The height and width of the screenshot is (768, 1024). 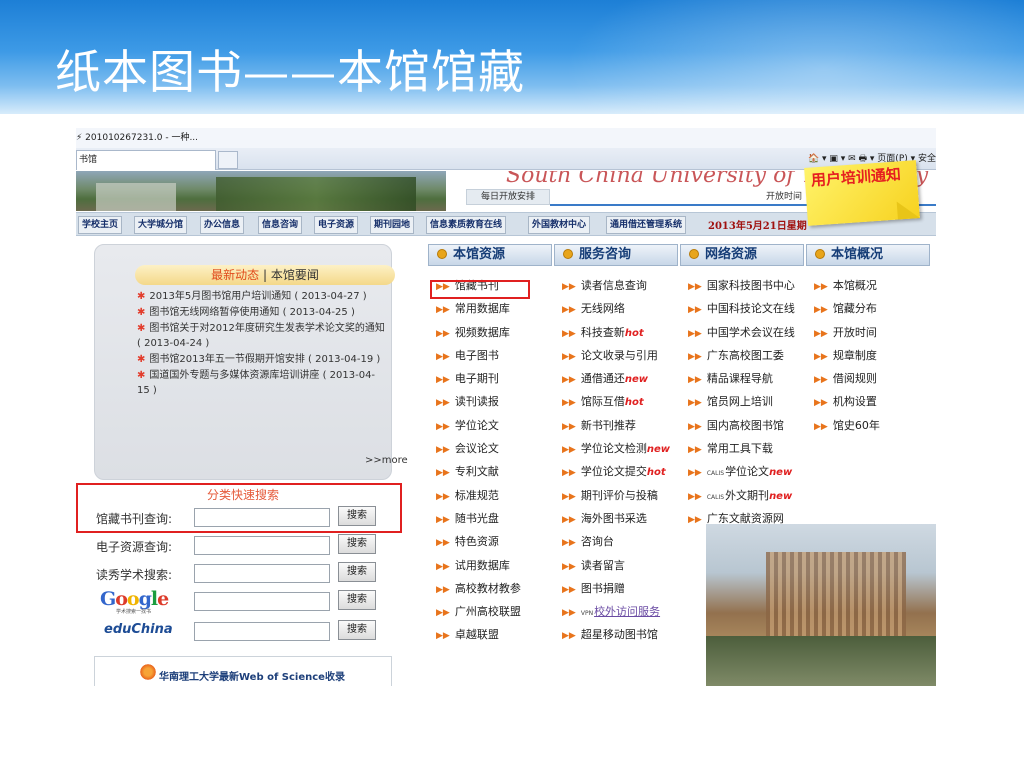 I want to click on open-time-label: 开放时间, so click(x=784, y=195).